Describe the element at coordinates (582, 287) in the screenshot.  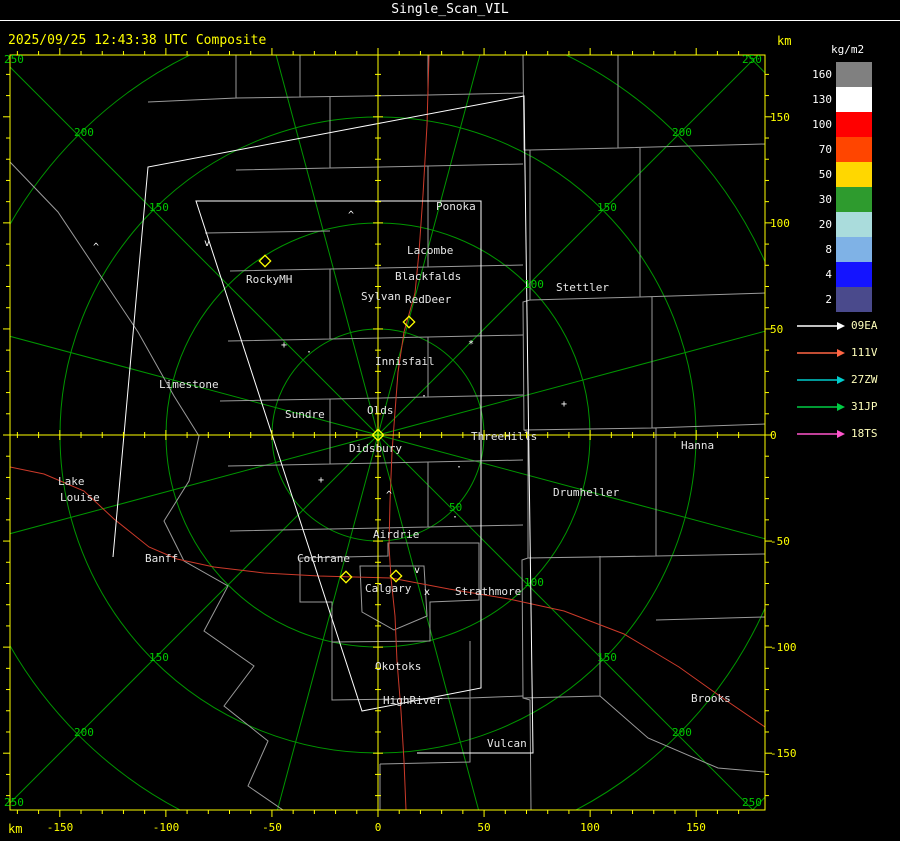
I see `city-label-stettler: Stettler` at that location.